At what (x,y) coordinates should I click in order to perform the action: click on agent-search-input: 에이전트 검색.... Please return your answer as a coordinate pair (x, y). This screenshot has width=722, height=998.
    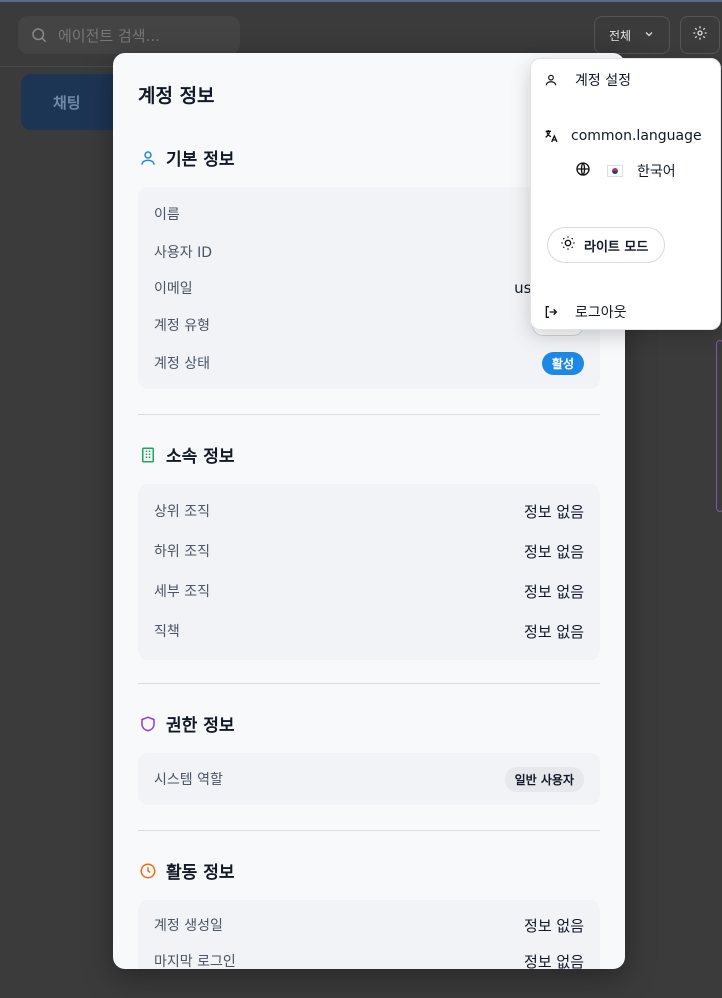
    Looking at the image, I should click on (129, 35).